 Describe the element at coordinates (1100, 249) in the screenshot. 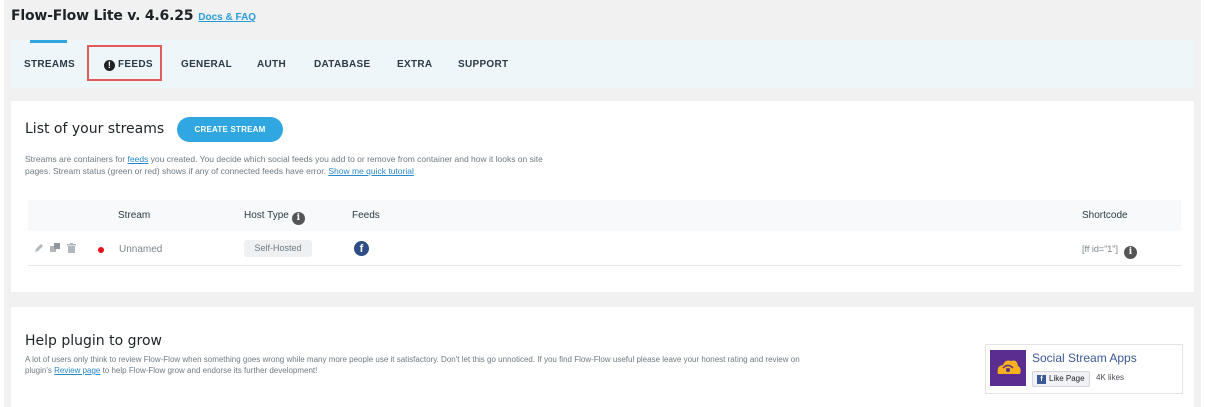

I see `shortcode-text: [ff id="1"]` at that location.